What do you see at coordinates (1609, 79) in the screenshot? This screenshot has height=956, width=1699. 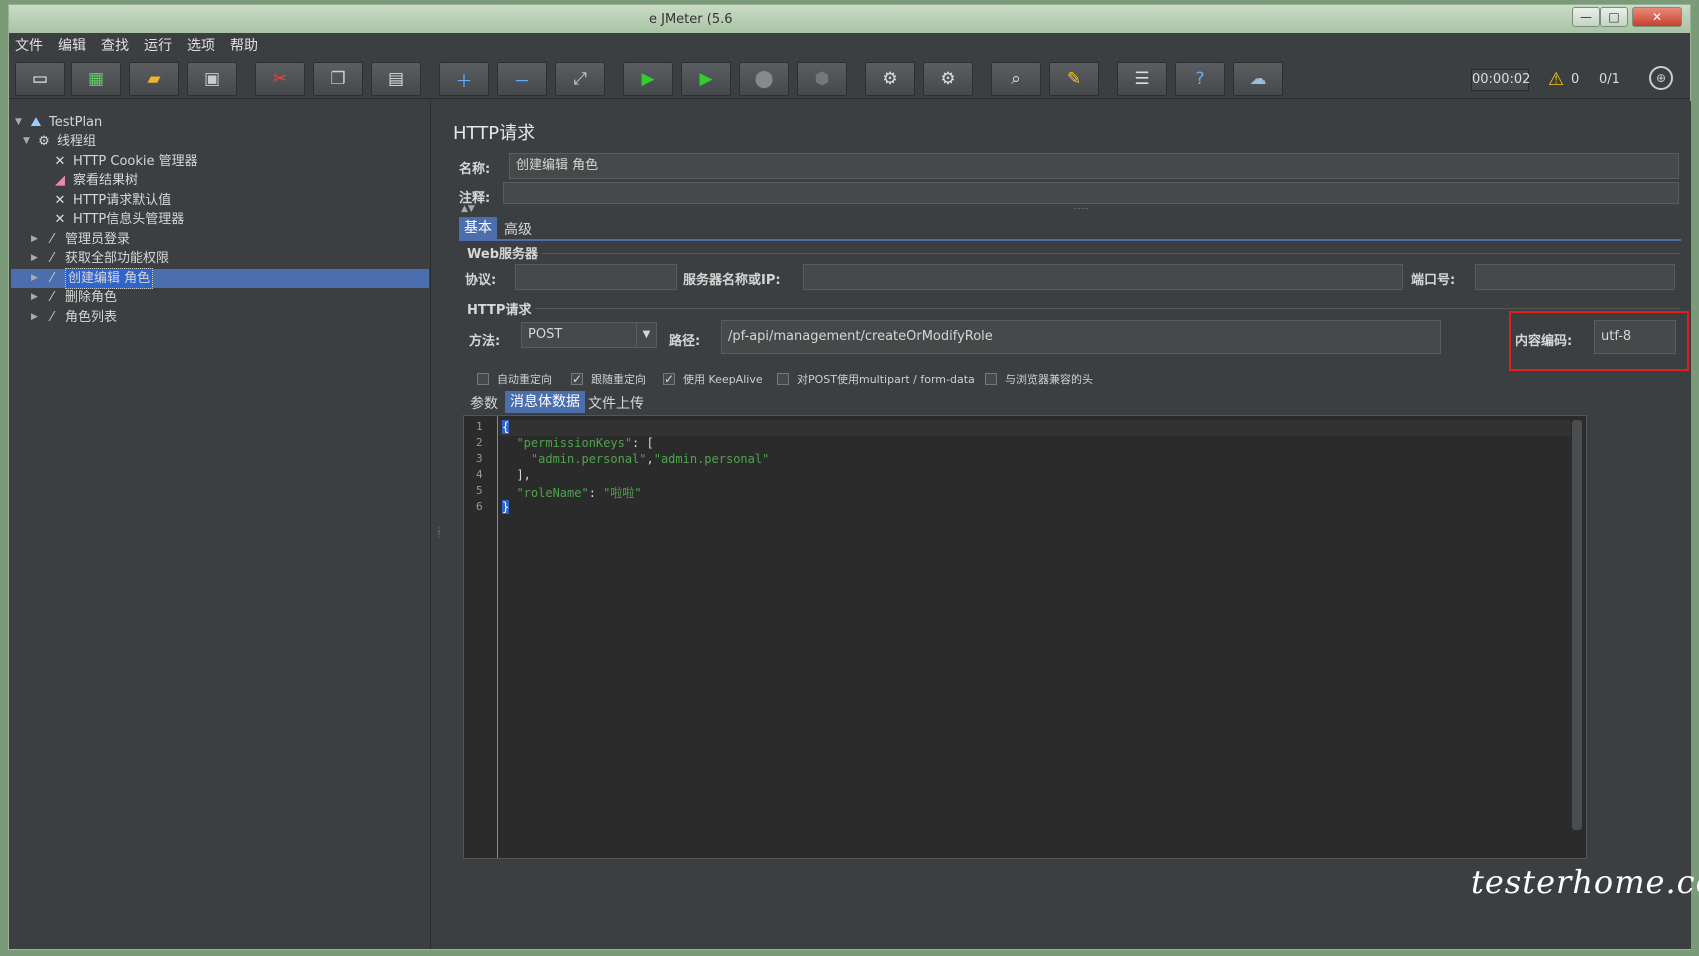 I see `active-threads: 0/1` at bounding box center [1609, 79].